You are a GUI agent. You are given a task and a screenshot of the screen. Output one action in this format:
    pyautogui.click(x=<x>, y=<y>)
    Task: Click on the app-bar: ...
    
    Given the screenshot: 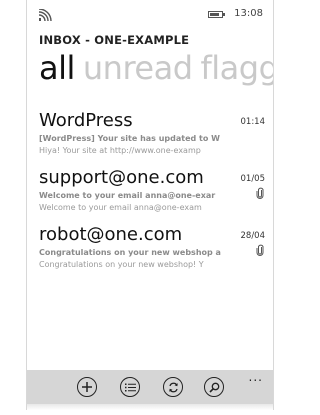 What is the action you would take?
    pyautogui.click(x=150, y=388)
    